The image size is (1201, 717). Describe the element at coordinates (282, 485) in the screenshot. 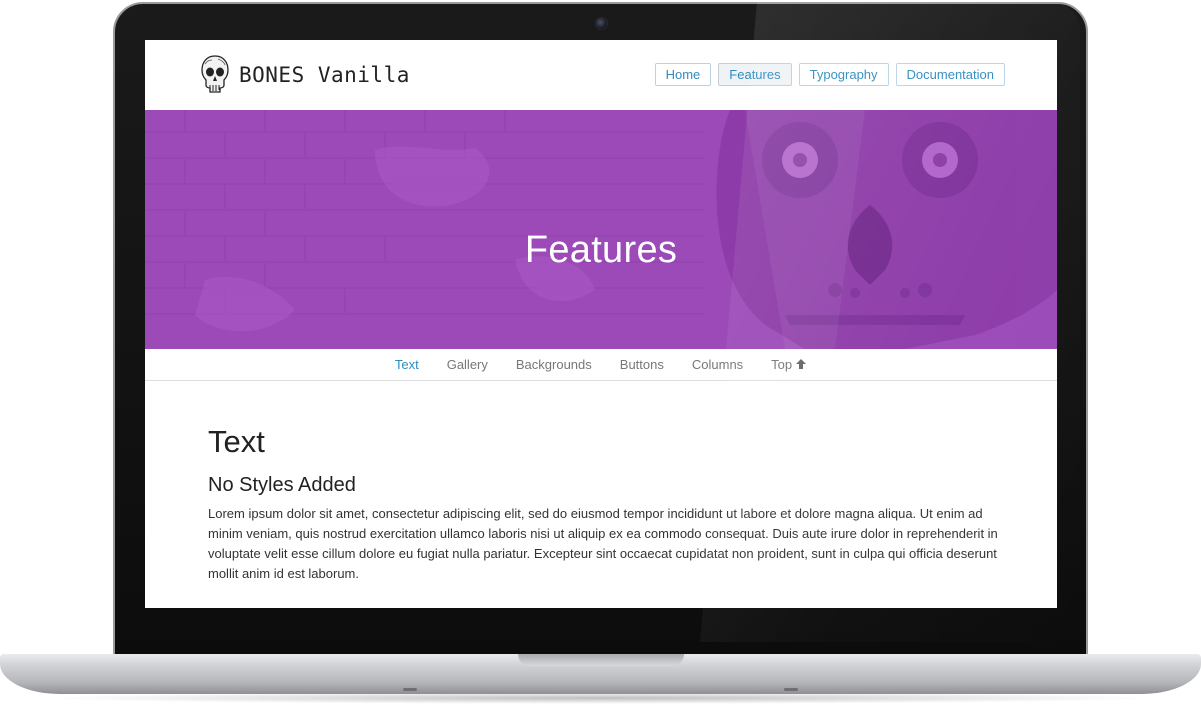

I see `section-subheading: No Styles Added` at that location.